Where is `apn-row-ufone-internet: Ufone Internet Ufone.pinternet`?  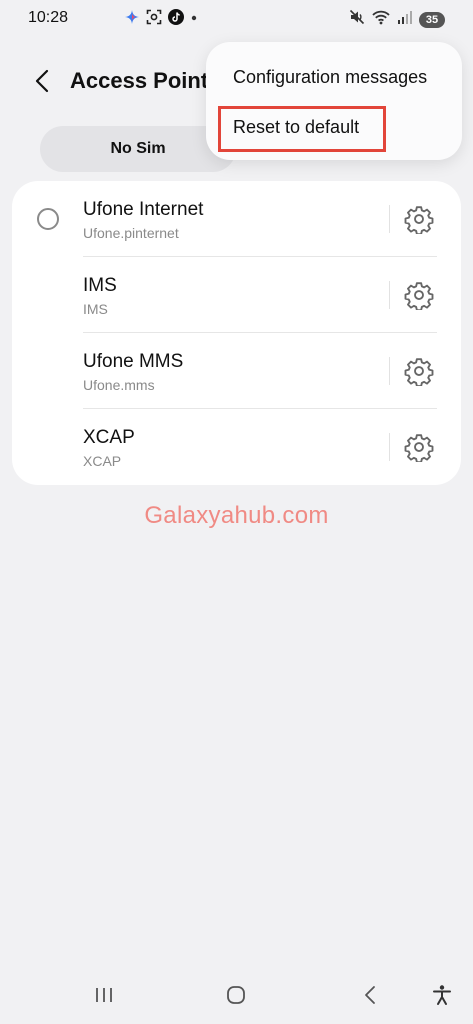 apn-row-ufone-internet: Ufone Internet Ufone.pinternet is located at coordinates (236, 219).